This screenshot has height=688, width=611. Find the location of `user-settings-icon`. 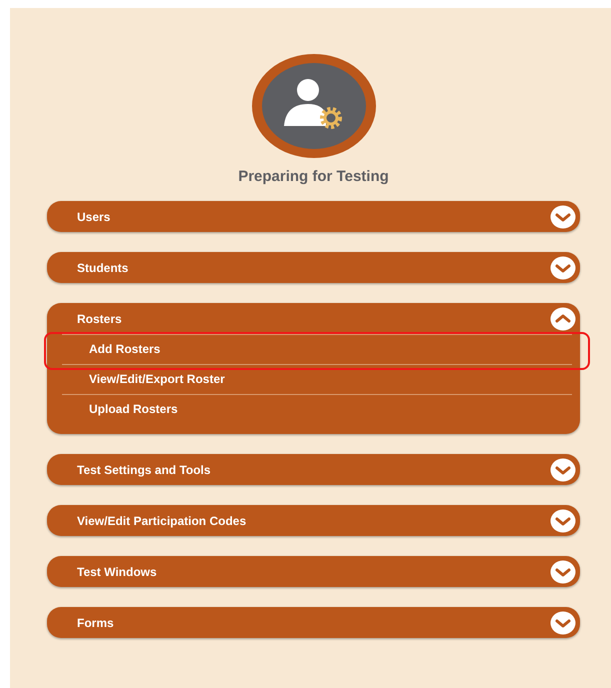

user-settings-icon is located at coordinates (314, 106).